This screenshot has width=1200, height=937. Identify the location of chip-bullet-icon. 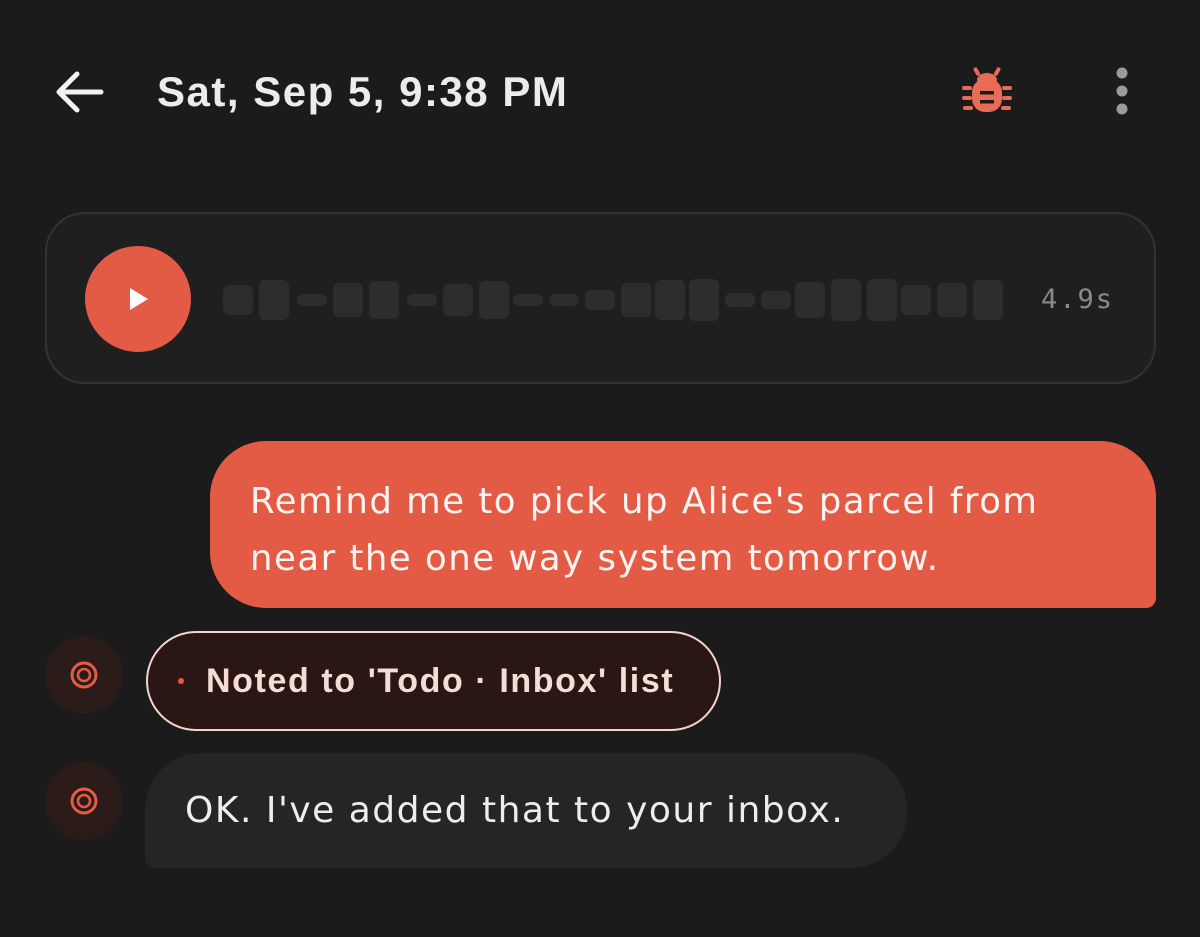
(181, 681).